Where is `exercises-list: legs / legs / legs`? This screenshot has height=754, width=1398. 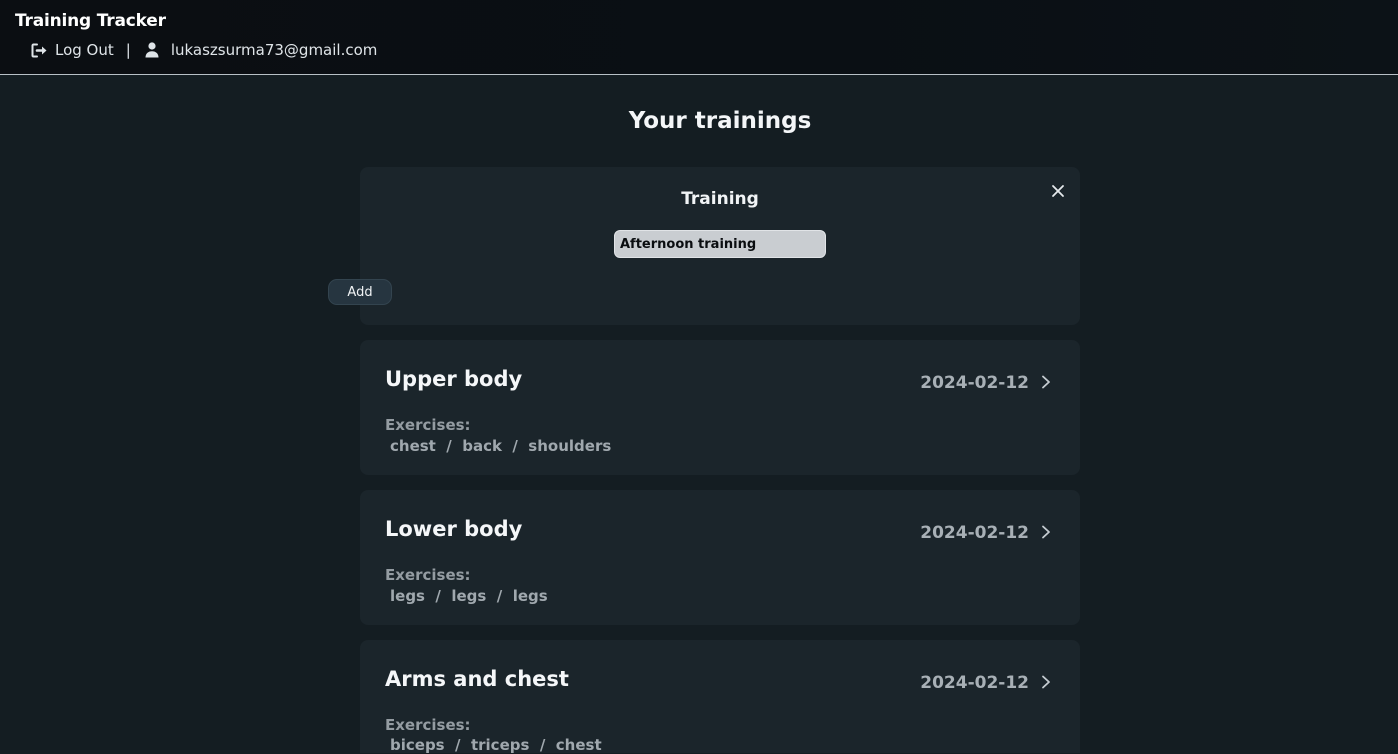
exercises-list: legs / legs / legs is located at coordinates (469, 596).